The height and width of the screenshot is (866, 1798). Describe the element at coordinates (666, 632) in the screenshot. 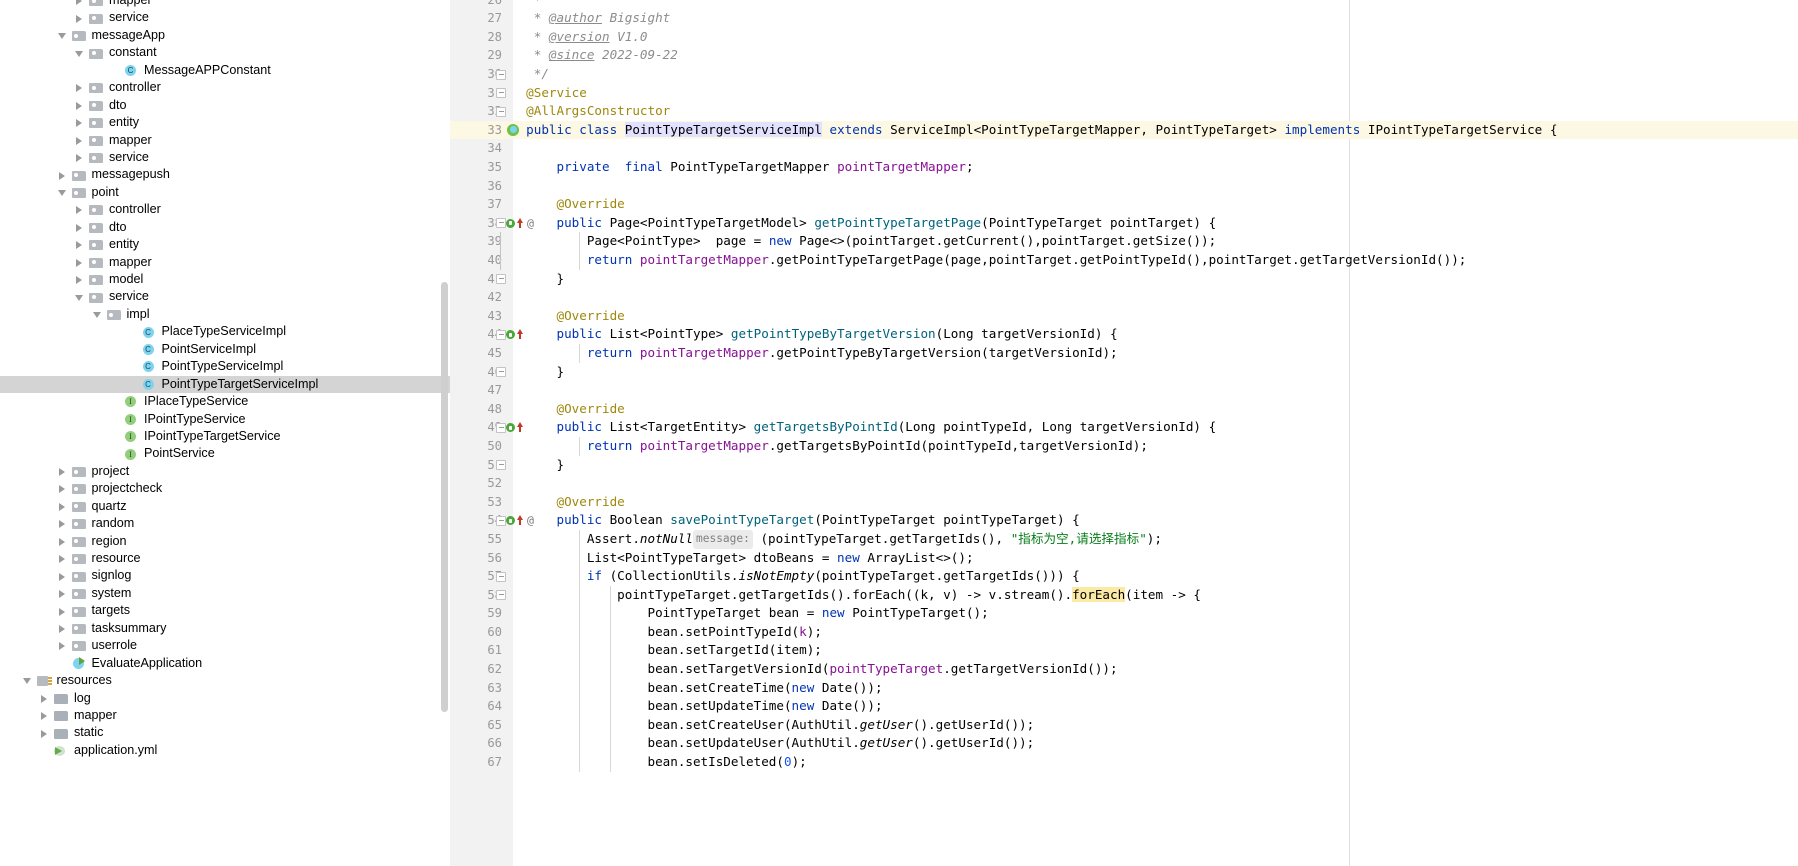

I see `code-text: bean.setPointTypeId(k);` at that location.